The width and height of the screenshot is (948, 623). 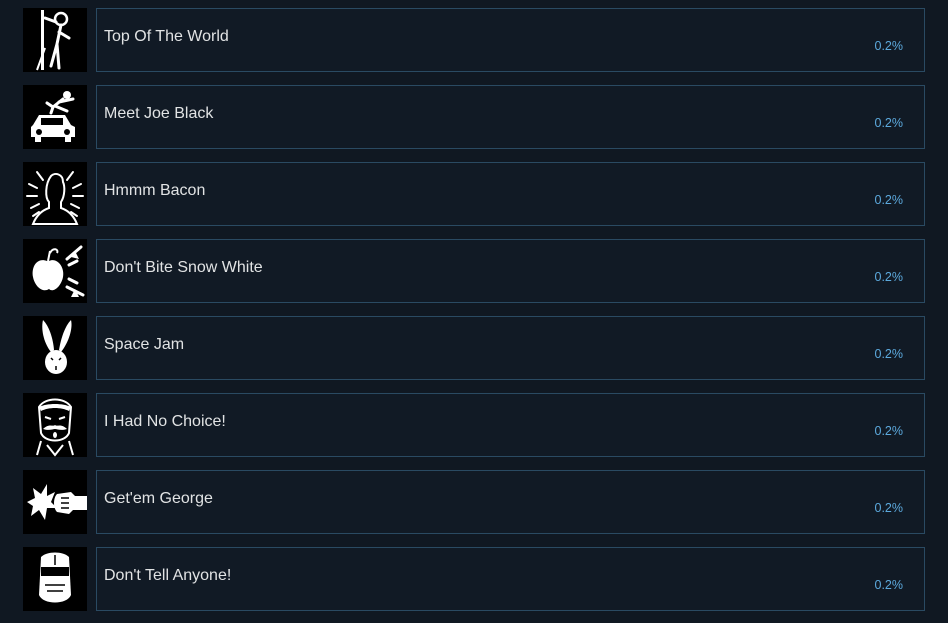 What do you see at coordinates (165, 421) in the screenshot?
I see `achievement-name: I Had No Choice!` at bounding box center [165, 421].